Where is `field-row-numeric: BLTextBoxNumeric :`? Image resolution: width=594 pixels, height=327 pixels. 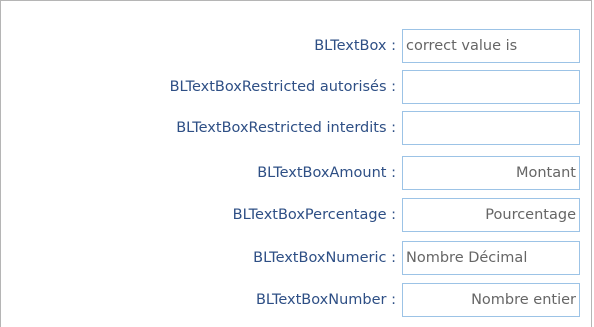 field-row-numeric: BLTextBoxNumeric : is located at coordinates (297, 258).